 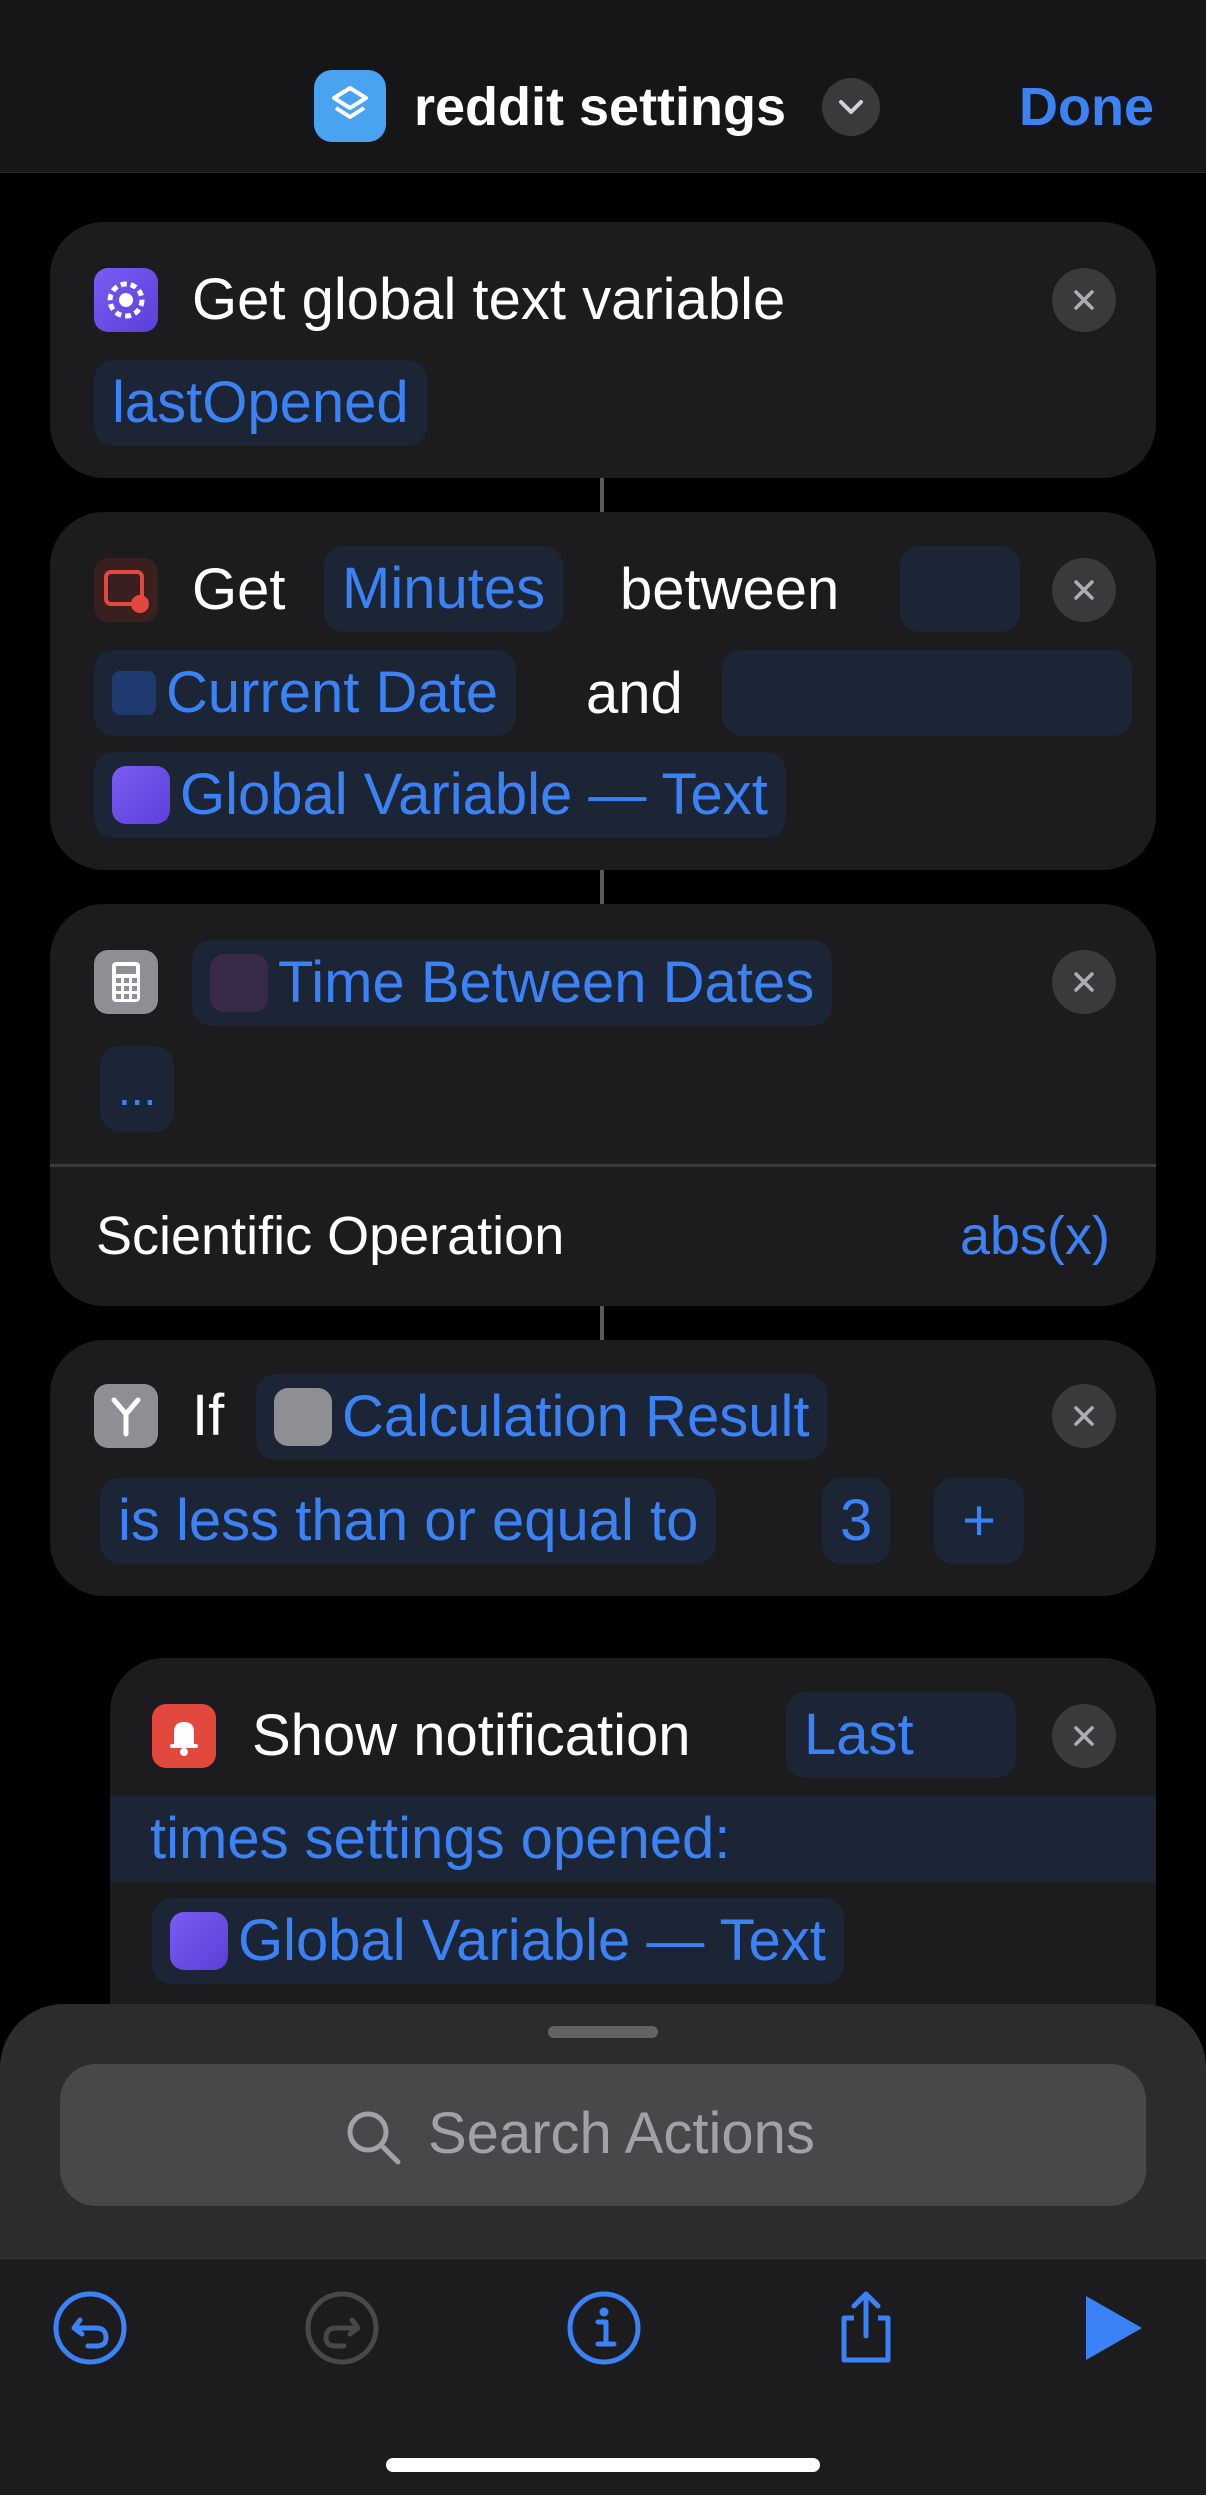 What do you see at coordinates (621, 2133) in the screenshot?
I see `search-placeholder: Search Actions` at bounding box center [621, 2133].